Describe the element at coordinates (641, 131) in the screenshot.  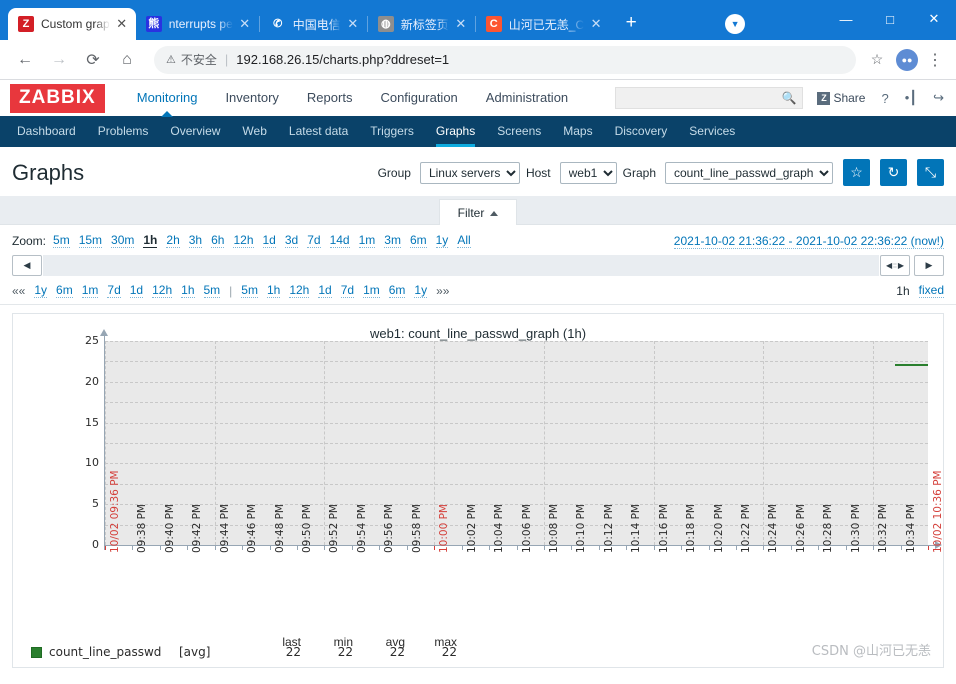
I see `subnav-discovery: Discovery` at that location.